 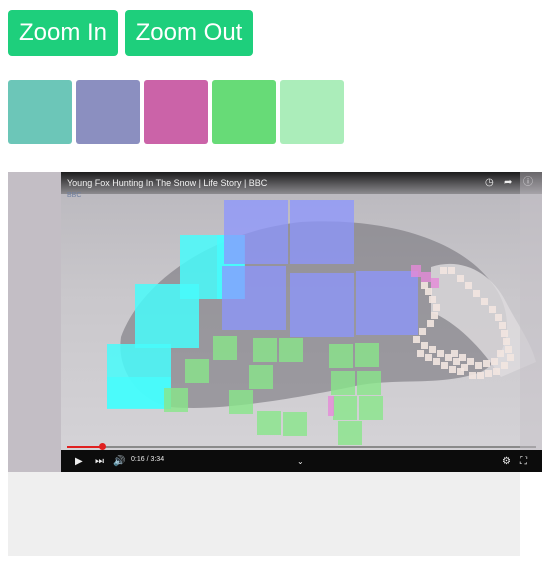 I want to click on fullscreen-icon: ⛶, so click(x=523, y=462).